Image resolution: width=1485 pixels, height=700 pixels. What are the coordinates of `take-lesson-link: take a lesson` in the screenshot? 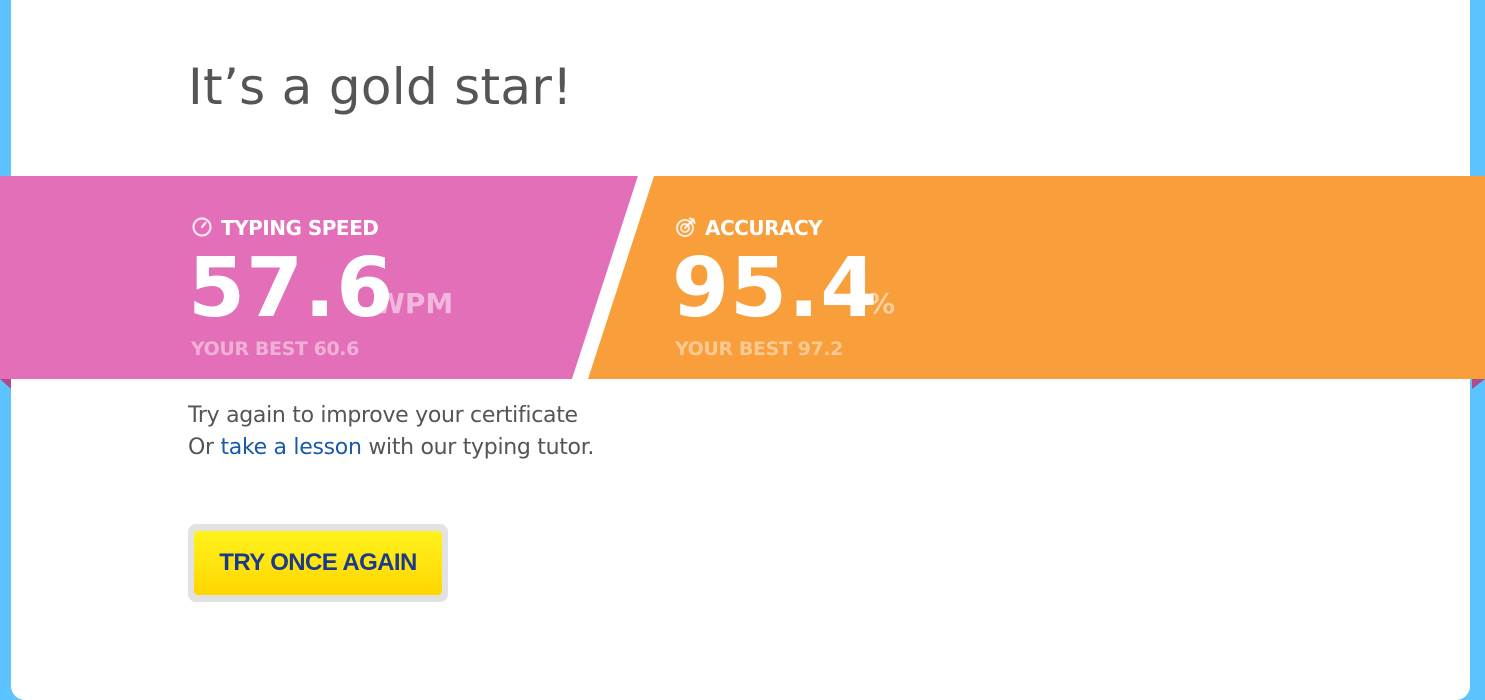 It's located at (290, 447).